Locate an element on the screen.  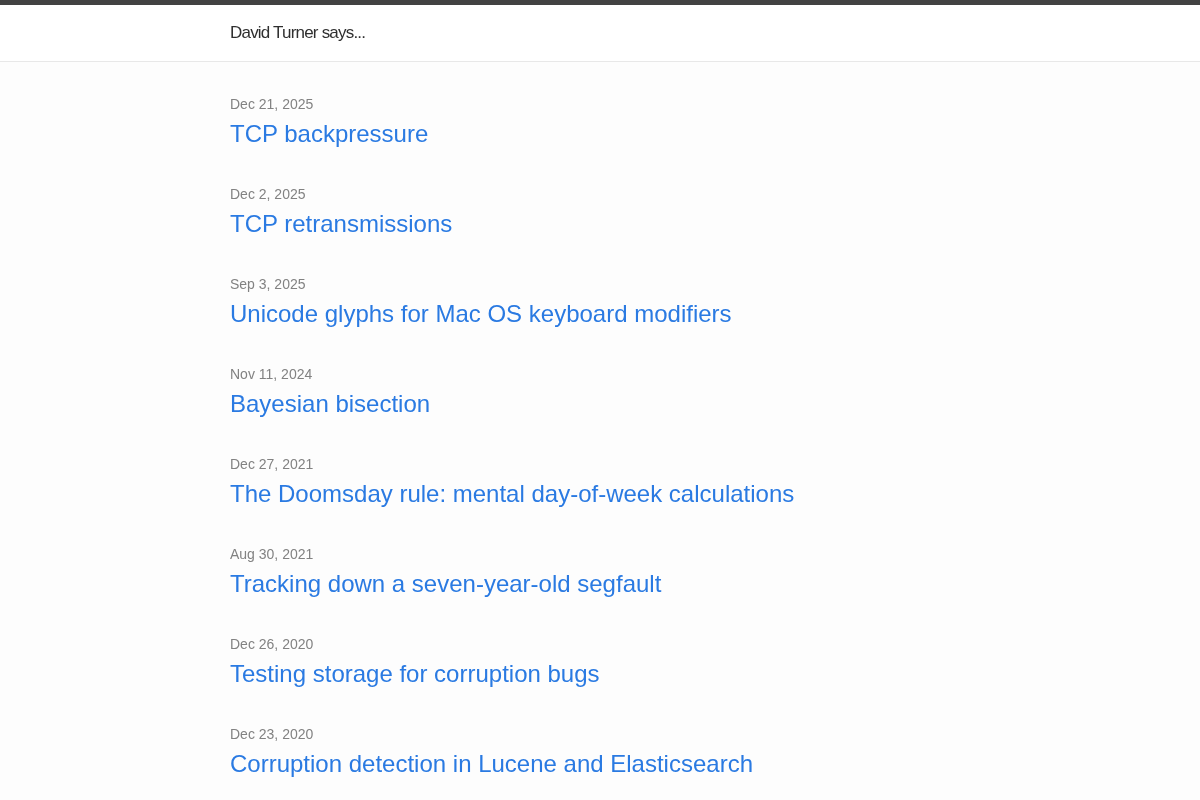
post-date: Dec 27, 2021 is located at coordinates (272, 464).